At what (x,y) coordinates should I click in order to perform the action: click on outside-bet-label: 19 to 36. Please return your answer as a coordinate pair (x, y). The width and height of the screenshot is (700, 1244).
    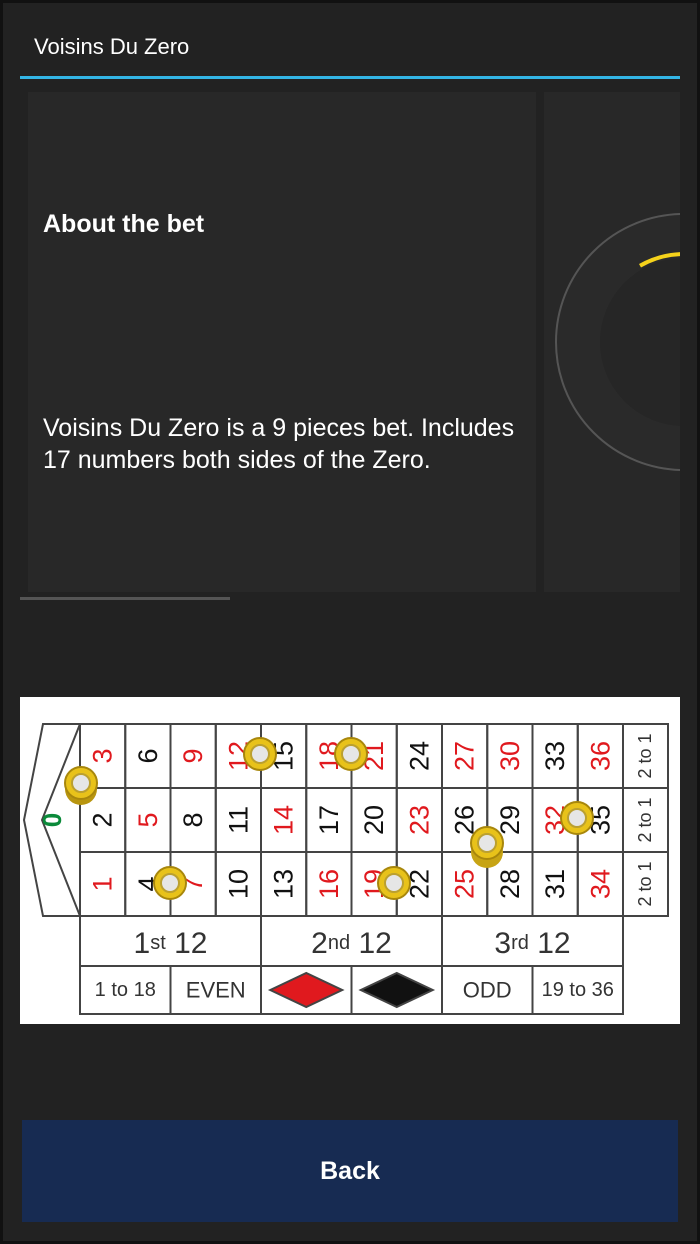
    Looking at the image, I should click on (578, 990).